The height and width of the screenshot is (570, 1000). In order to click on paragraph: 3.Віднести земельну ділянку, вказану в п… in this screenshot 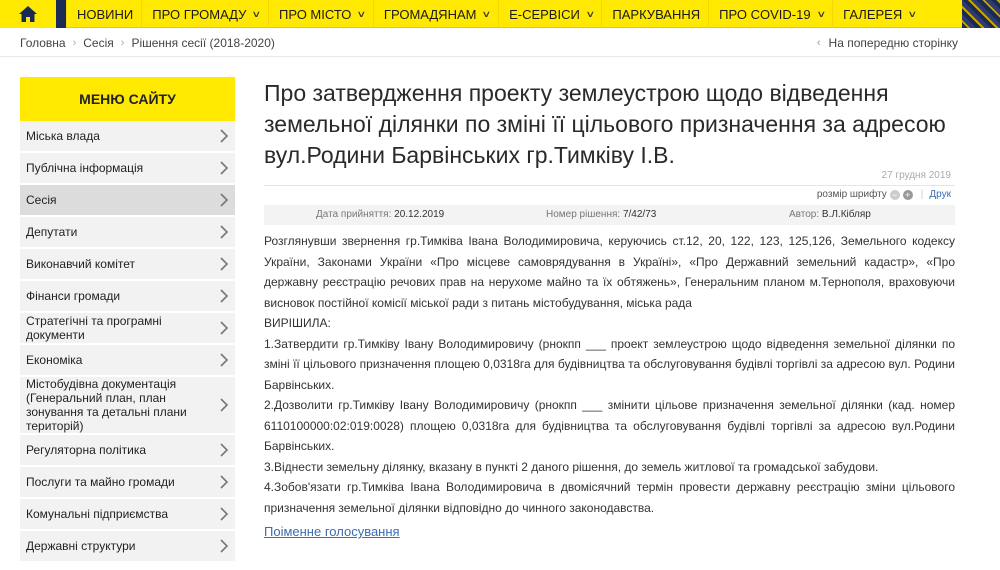, I will do `click(571, 466)`.